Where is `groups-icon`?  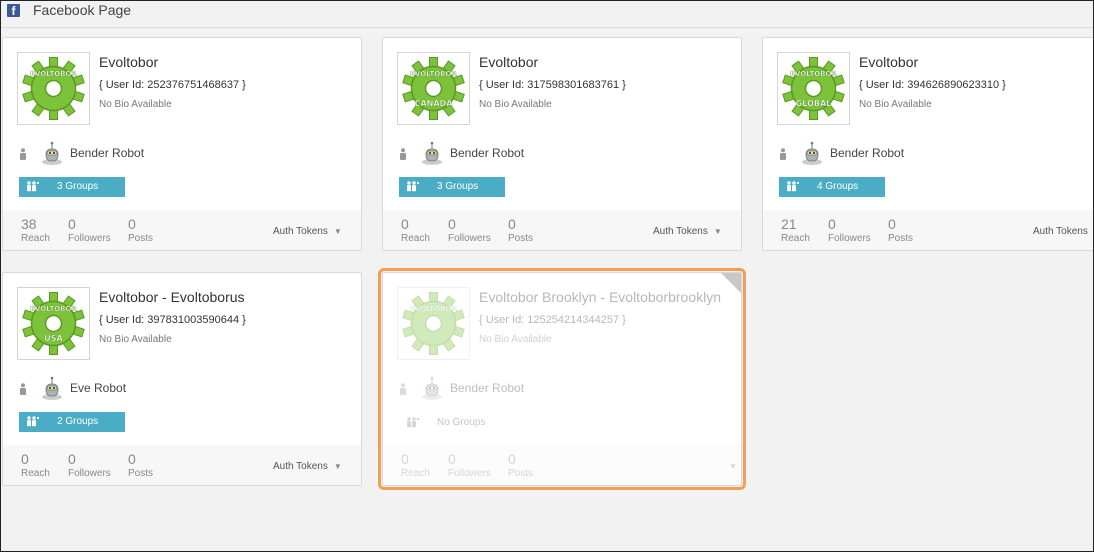 groups-icon is located at coordinates (33, 421).